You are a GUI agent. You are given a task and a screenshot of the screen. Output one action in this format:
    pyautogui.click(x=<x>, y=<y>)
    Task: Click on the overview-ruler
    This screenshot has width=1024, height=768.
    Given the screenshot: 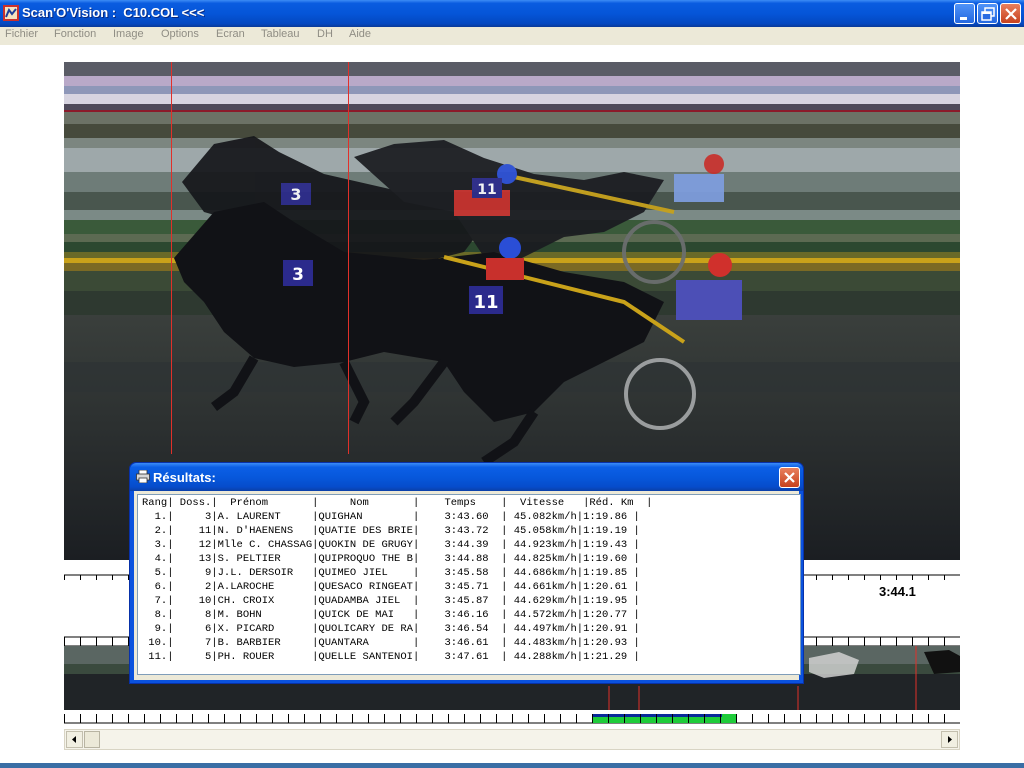 What is the action you would take?
    pyautogui.click(x=512, y=717)
    